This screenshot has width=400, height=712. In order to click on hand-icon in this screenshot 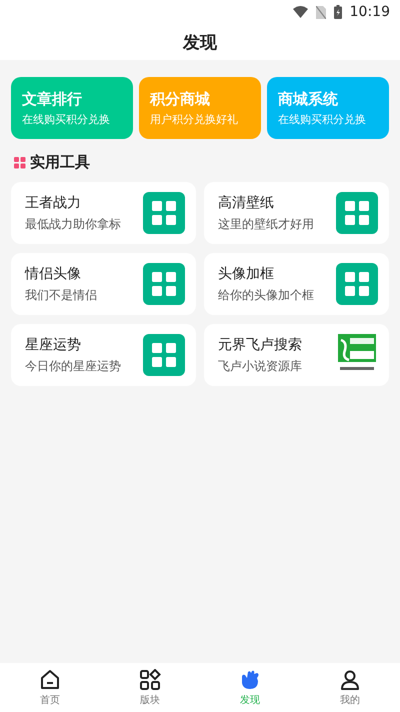, I will do `click(250, 679)`.